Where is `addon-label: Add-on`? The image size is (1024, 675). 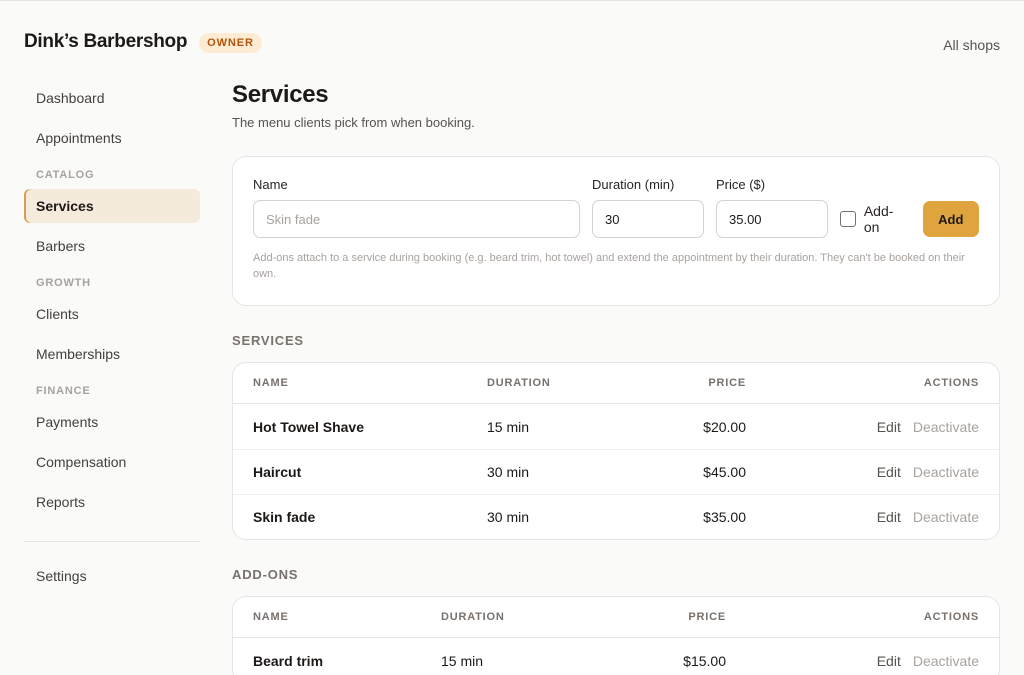
addon-label: Add-on is located at coordinates (878, 219).